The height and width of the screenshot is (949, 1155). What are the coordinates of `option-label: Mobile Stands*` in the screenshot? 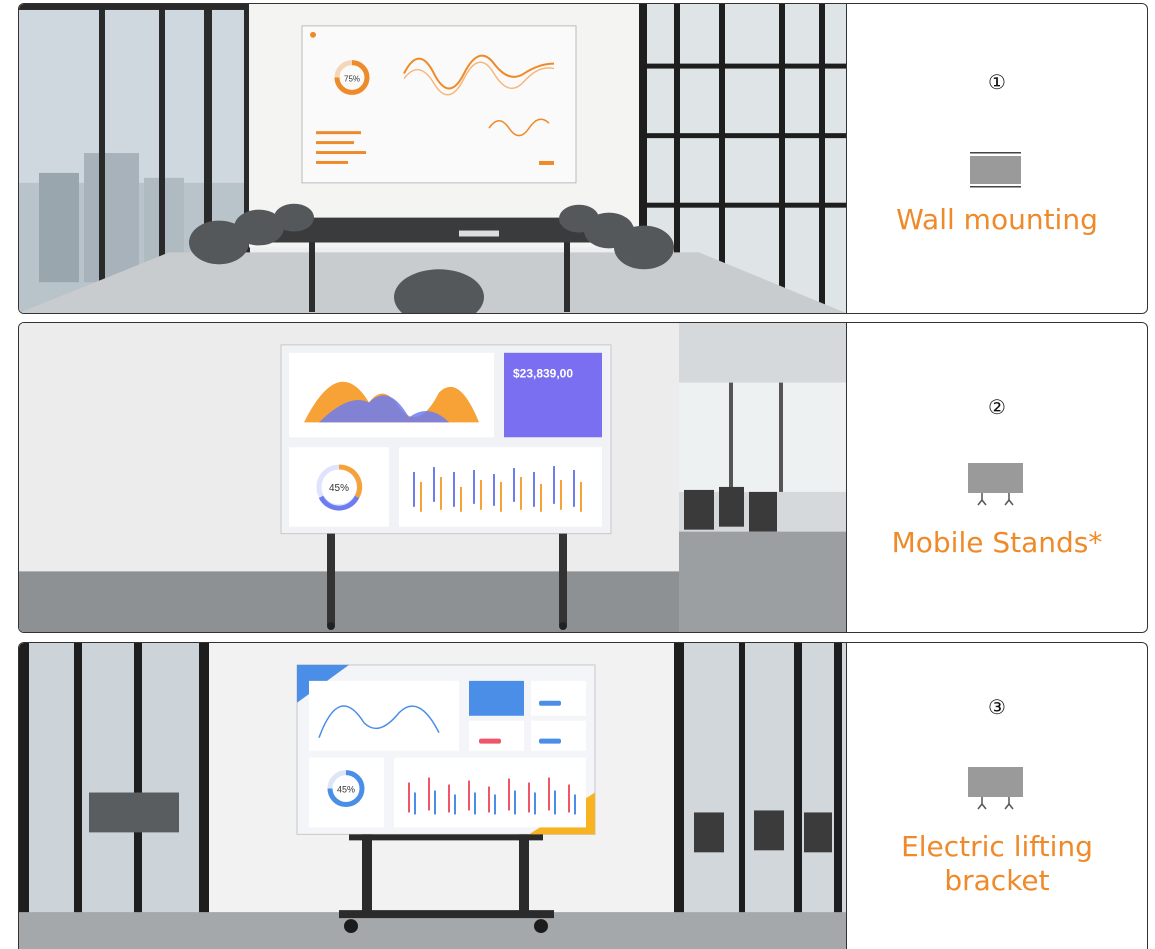 It's located at (997, 542).